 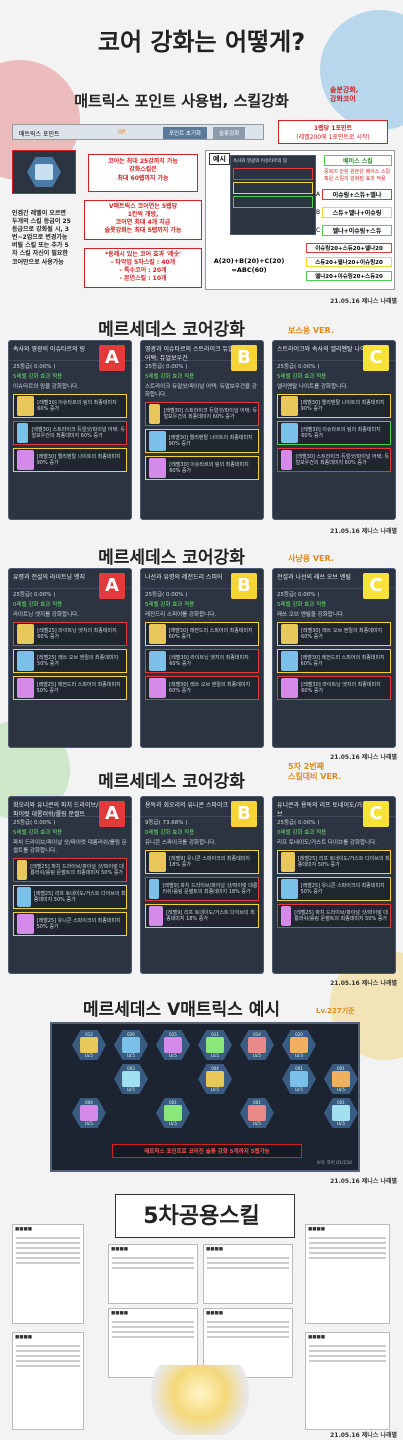 I want to click on matrix-slot: 025 LV.5, so click(x=173, y=1045).